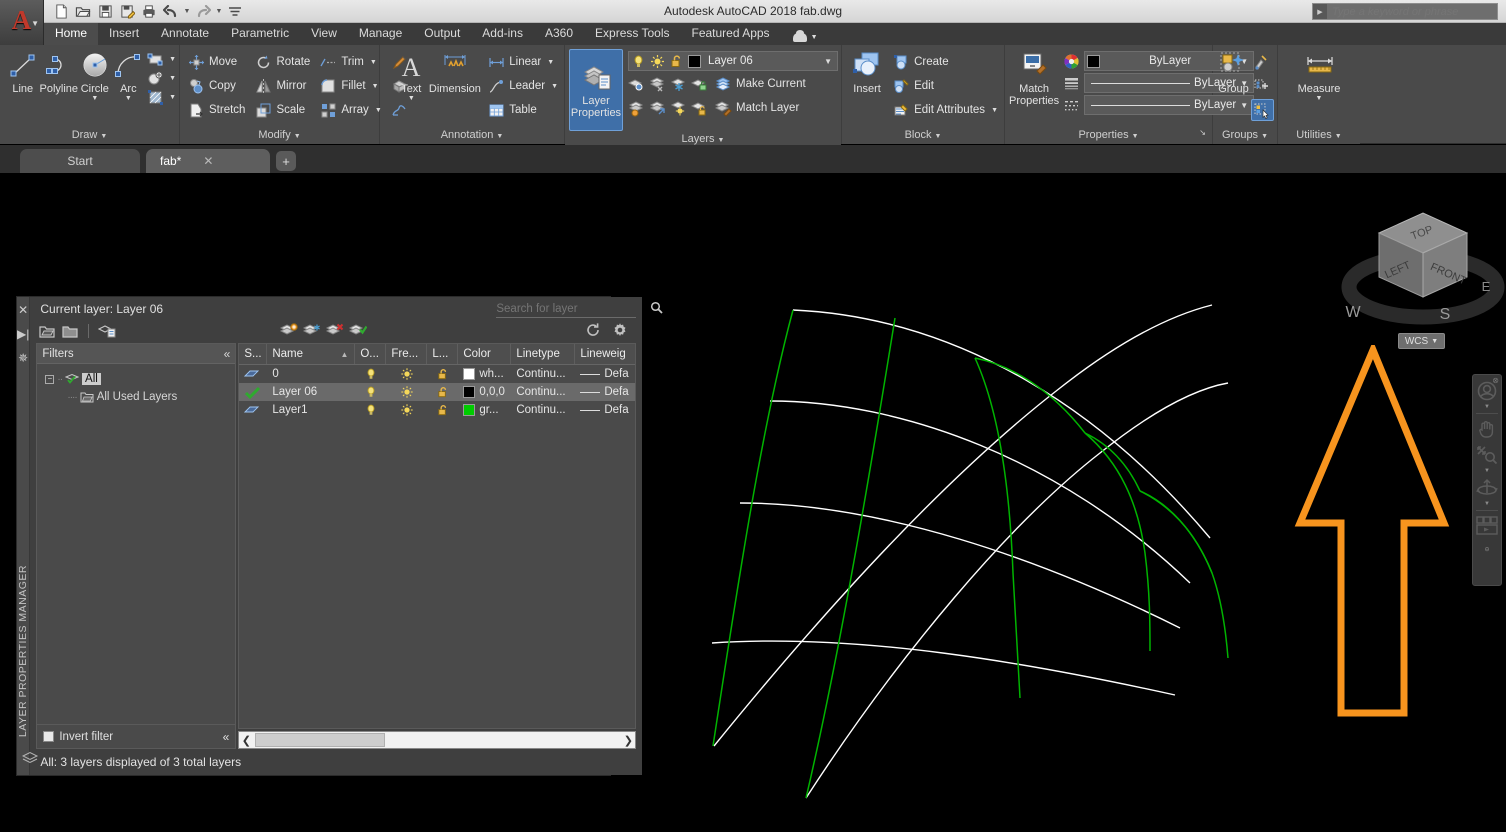 Image resolution: width=1506 pixels, height=832 pixels. What do you see at coordinates (335, 331) in the screenshot?
I see `delete-layer-icon` at bounding box center [335, 331].